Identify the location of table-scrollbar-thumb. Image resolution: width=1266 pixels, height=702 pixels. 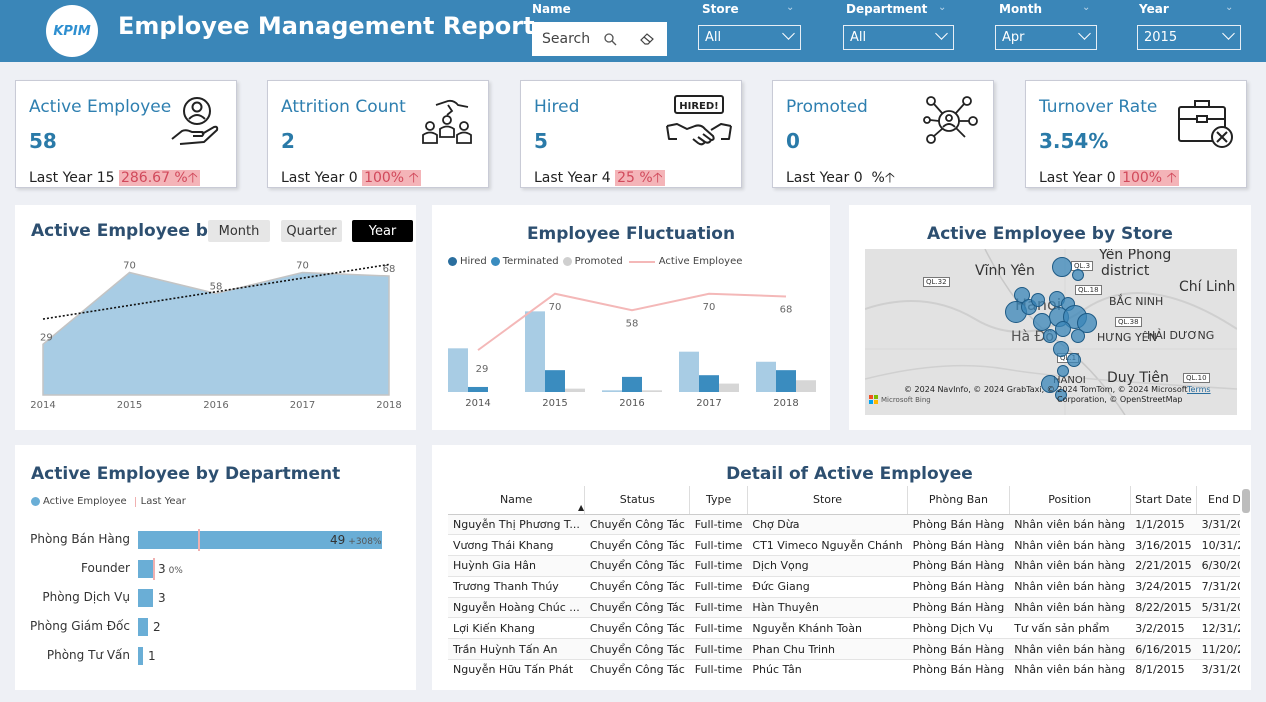
(1246, 501).